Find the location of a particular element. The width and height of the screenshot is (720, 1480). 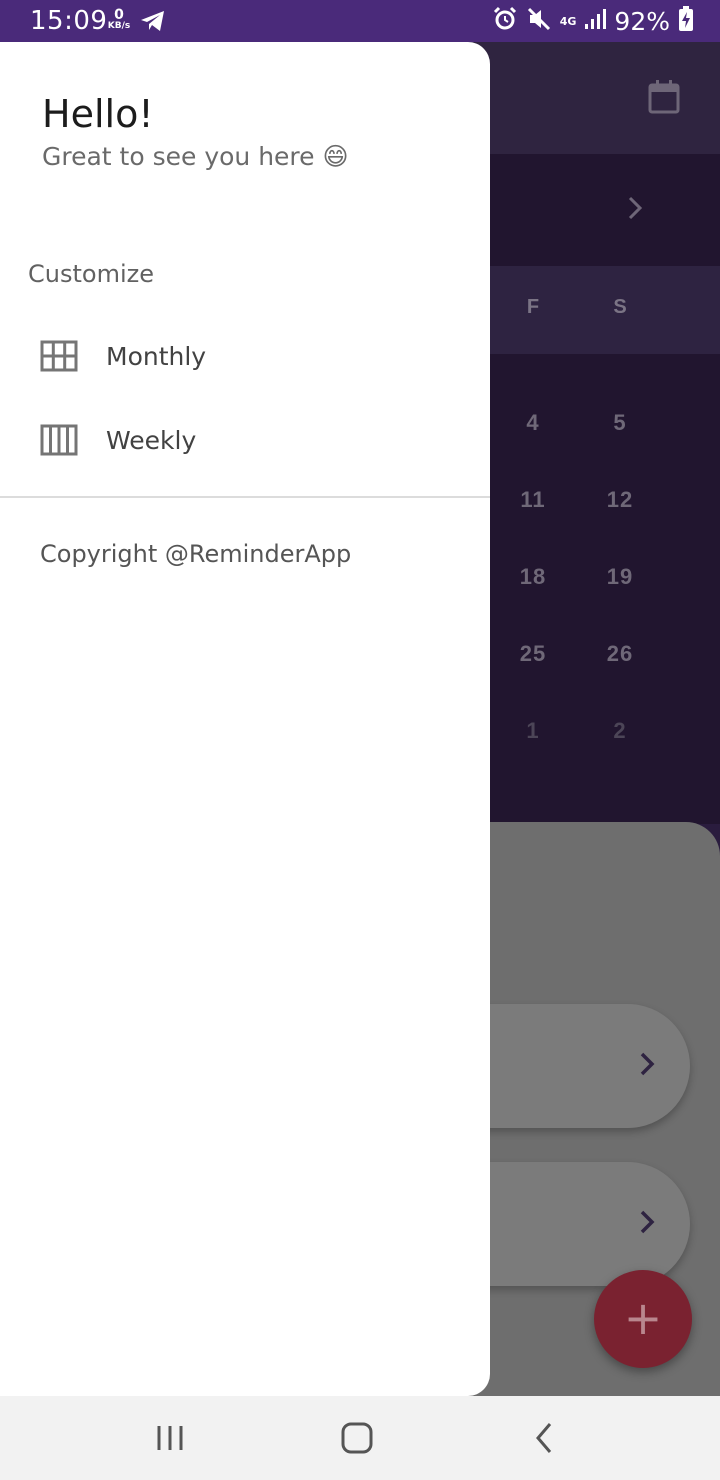

calendar-day: 1 is located at coordinates (533, 731).